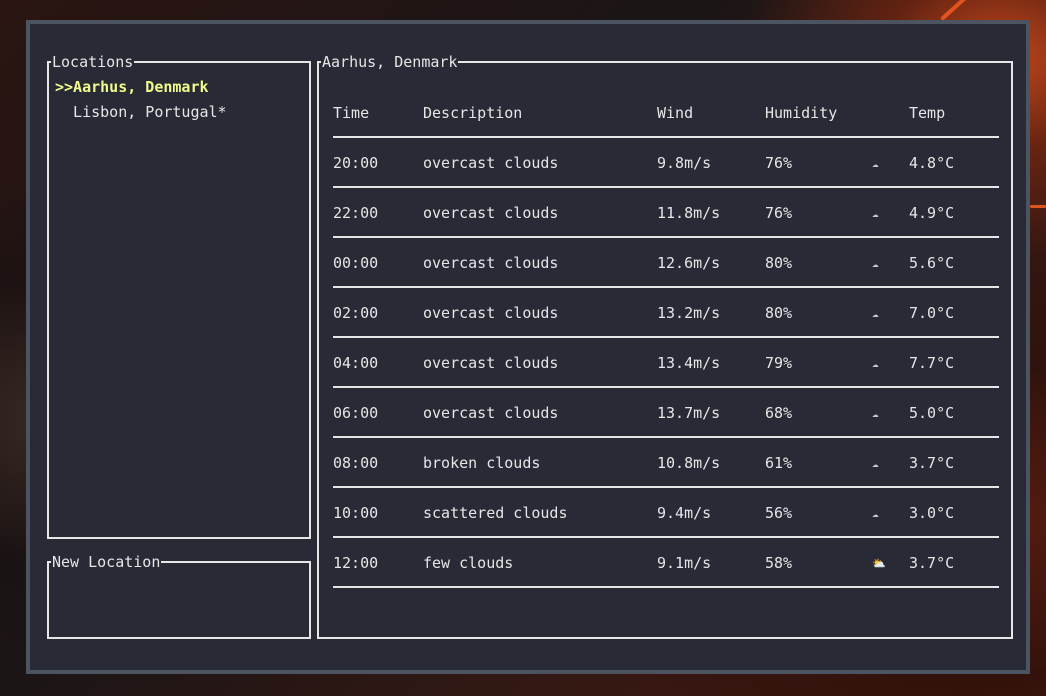 This screenshot has width=1046, height=696. What do you see at coordinates (689, 413) in the screenshot?
I see `wind-cell: 13.7m/s` at bounding box center [689, 413].